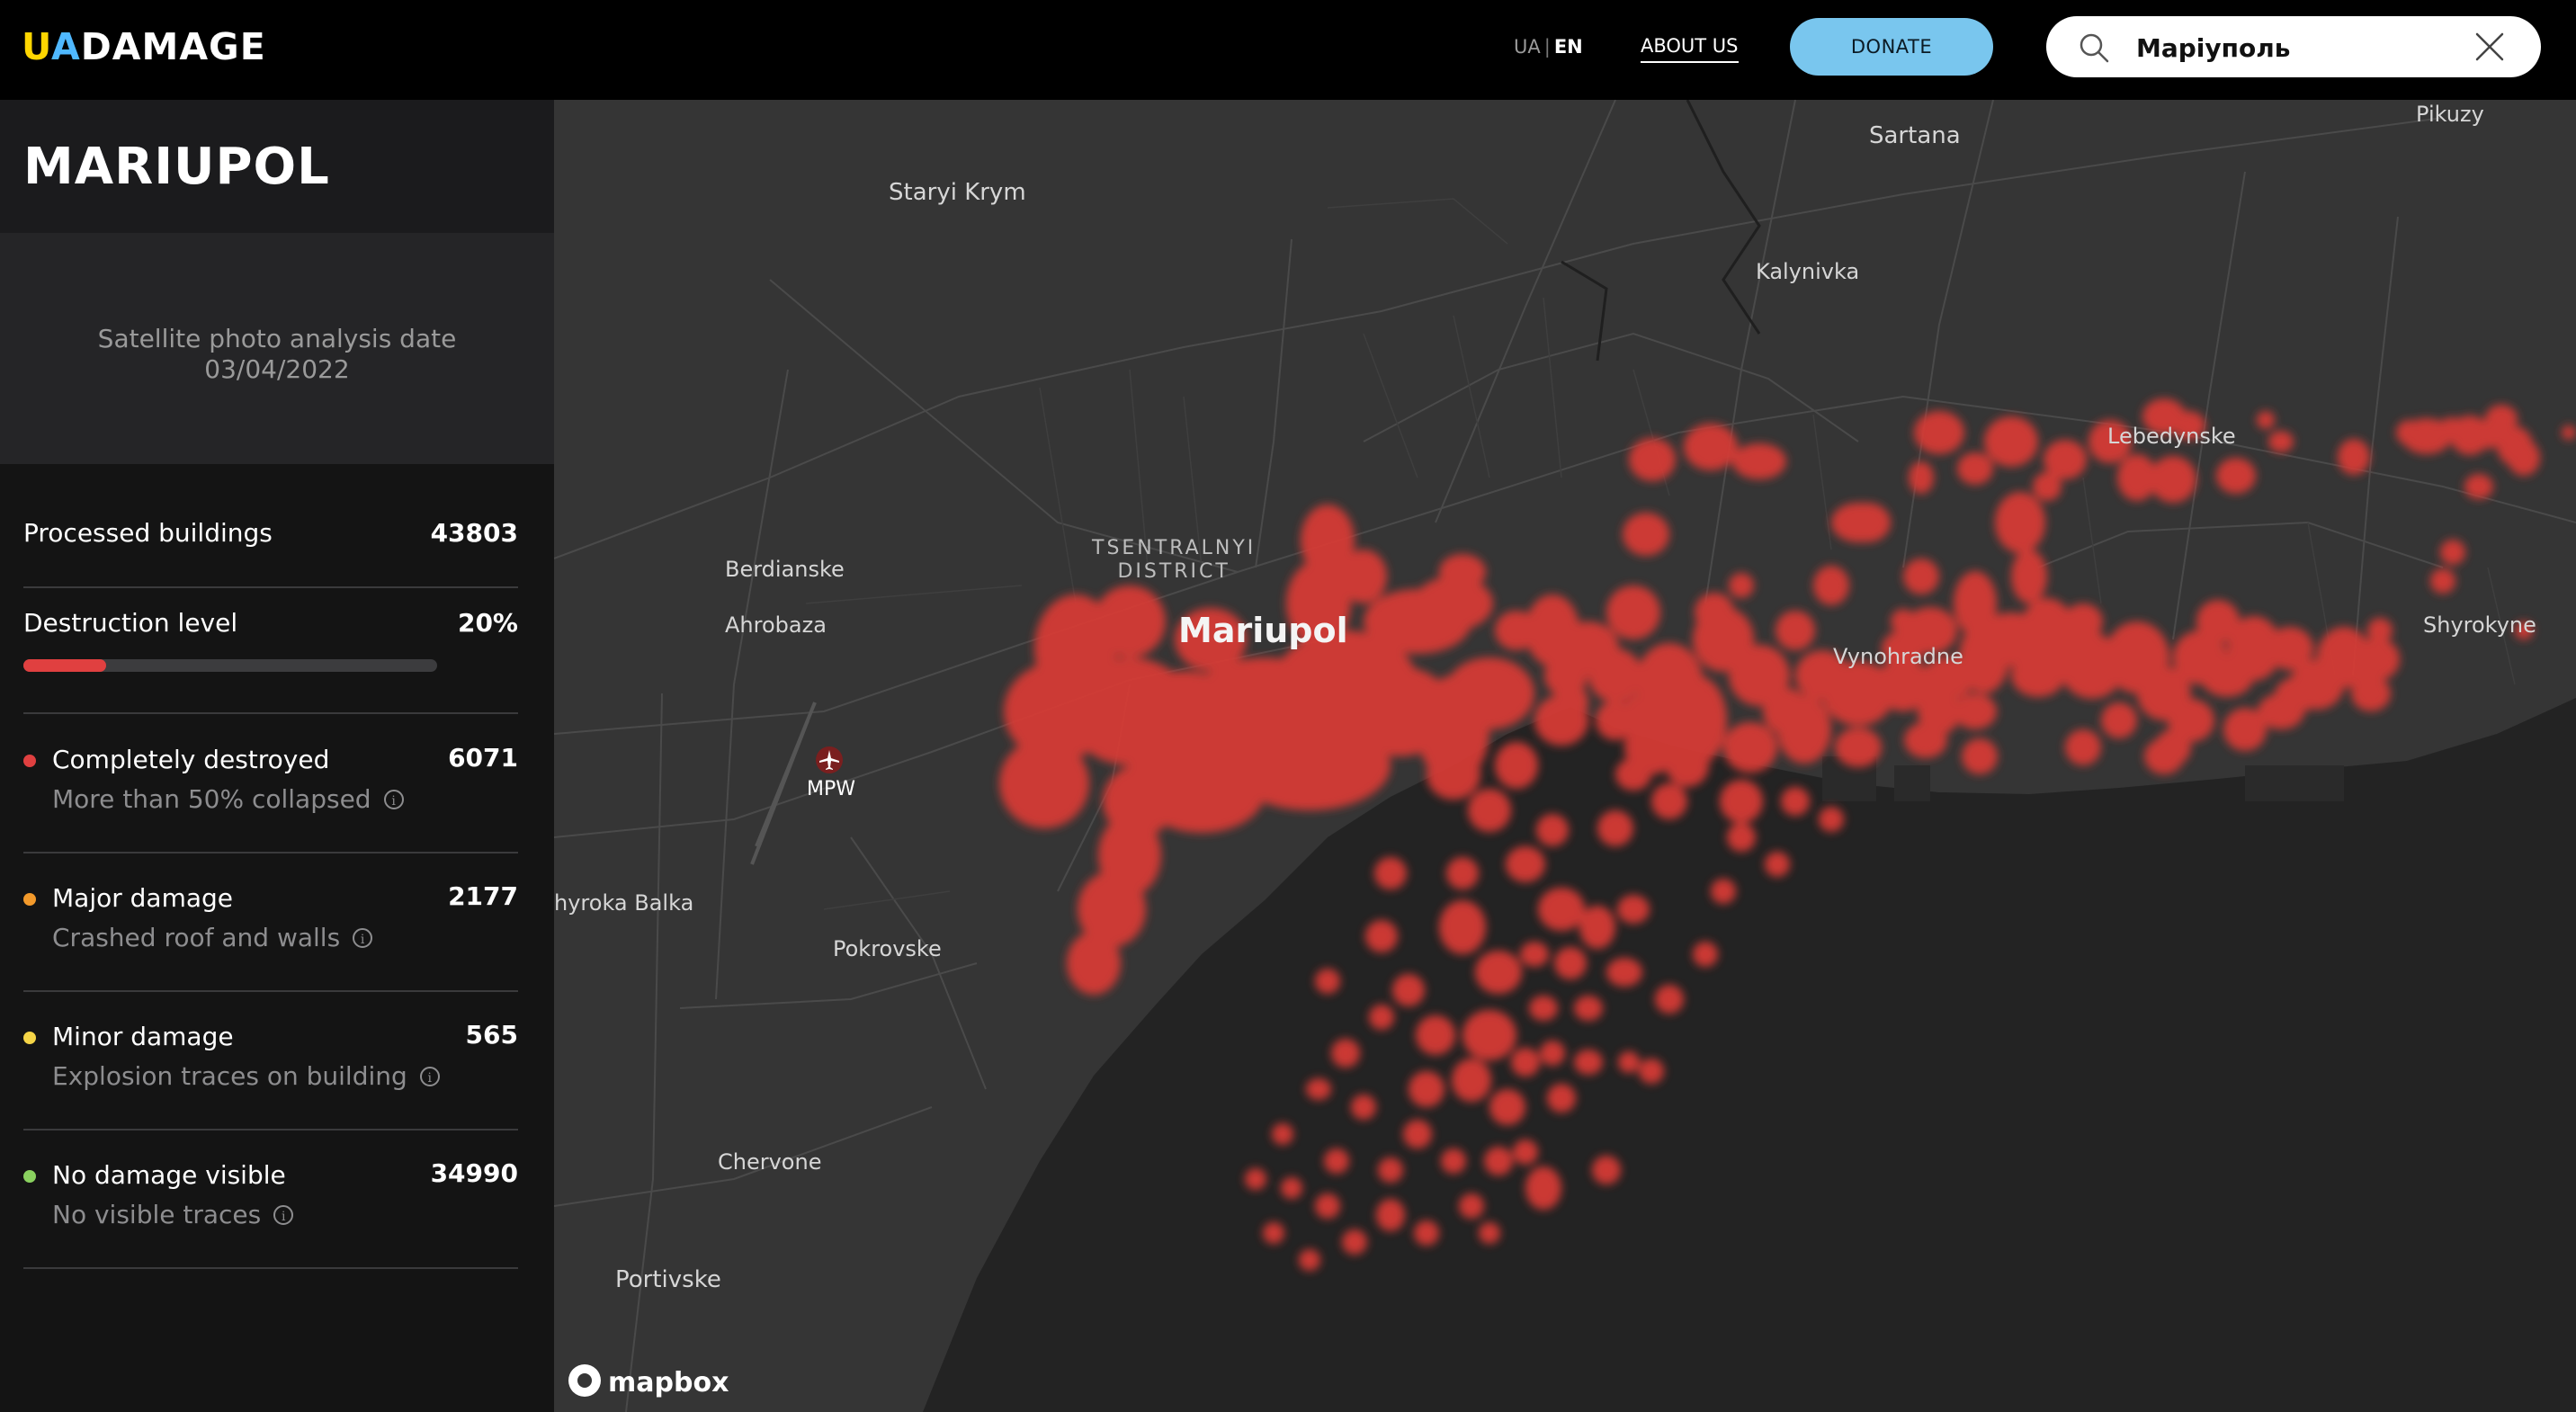  I want to click on mapbox-attribution: mapbox, so click(648, 1383).